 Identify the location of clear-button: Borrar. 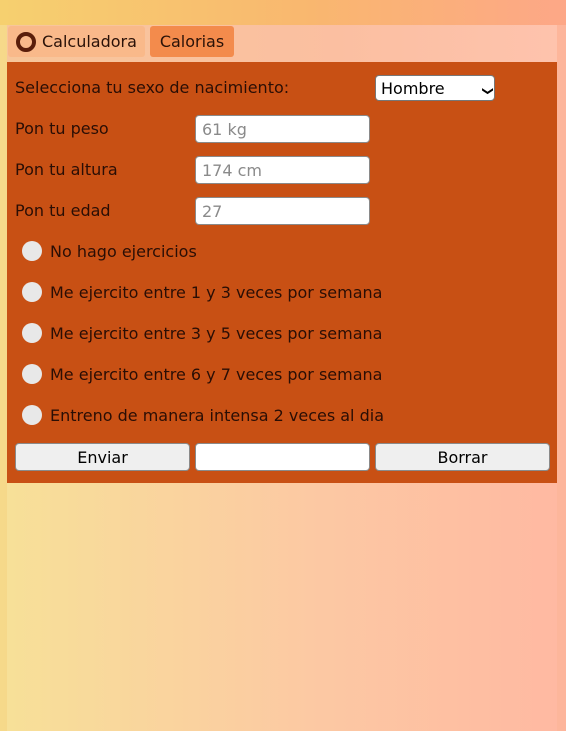
(462, 457).